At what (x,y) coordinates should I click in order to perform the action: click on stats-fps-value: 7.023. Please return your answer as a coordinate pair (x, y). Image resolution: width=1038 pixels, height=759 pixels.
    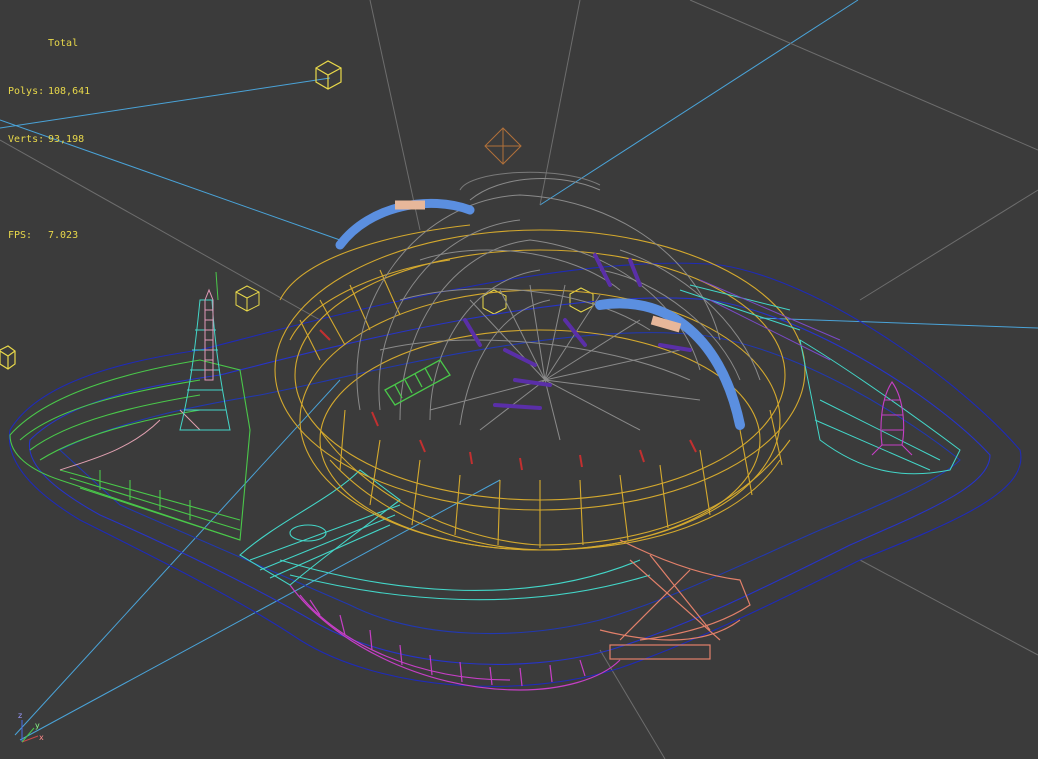
    Looking at the image, I should click on (63, 235).